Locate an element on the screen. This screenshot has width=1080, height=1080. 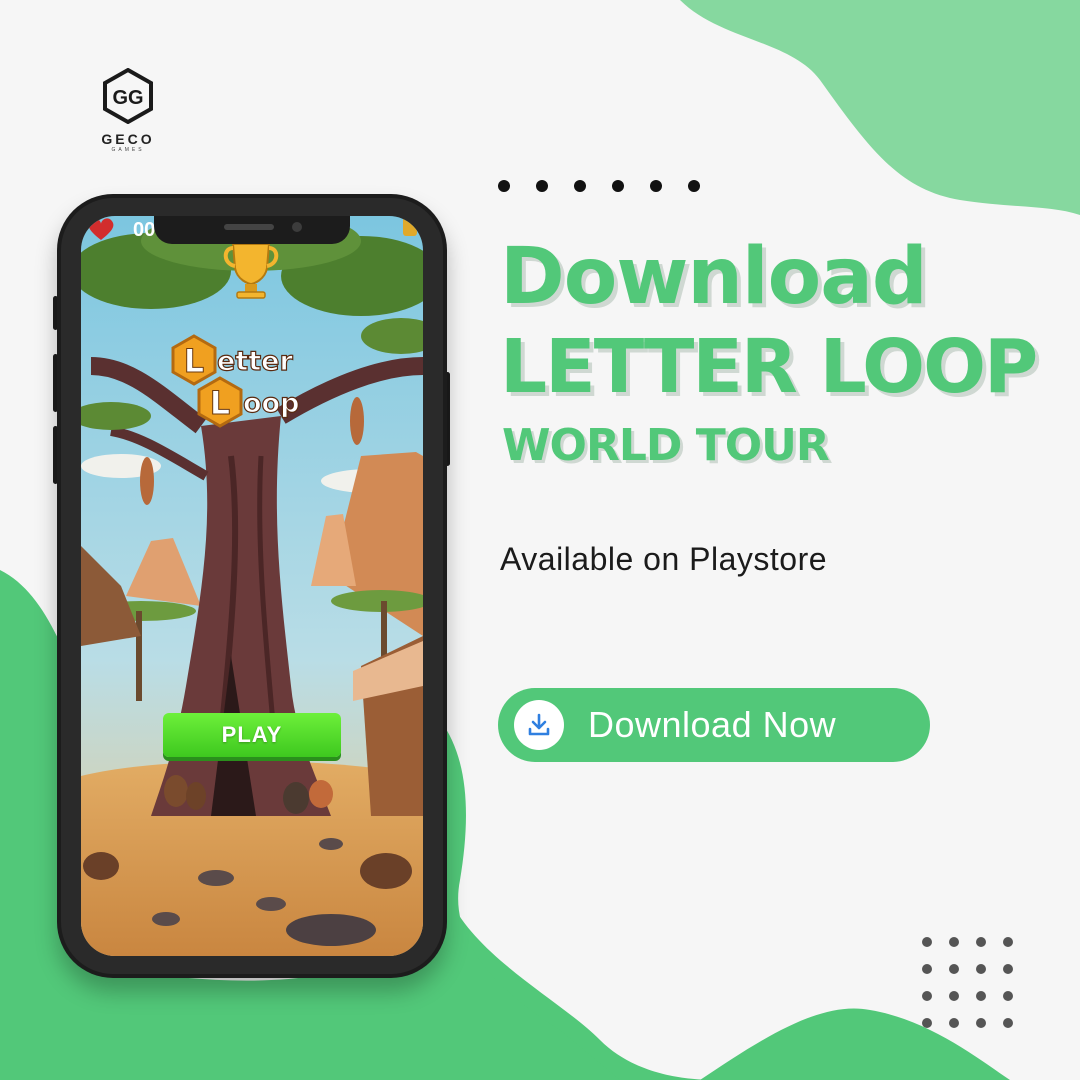
title-word-2: oop is located at coordinates (271, 403).